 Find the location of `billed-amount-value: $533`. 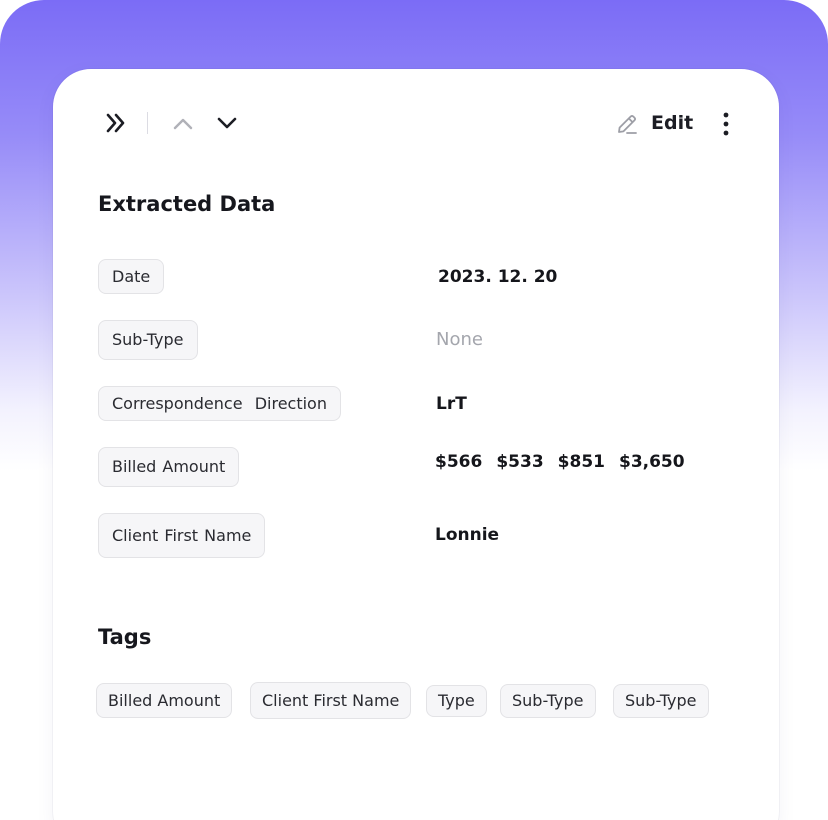

billed-amount-value: $533 is located at coordinates (520, 462).